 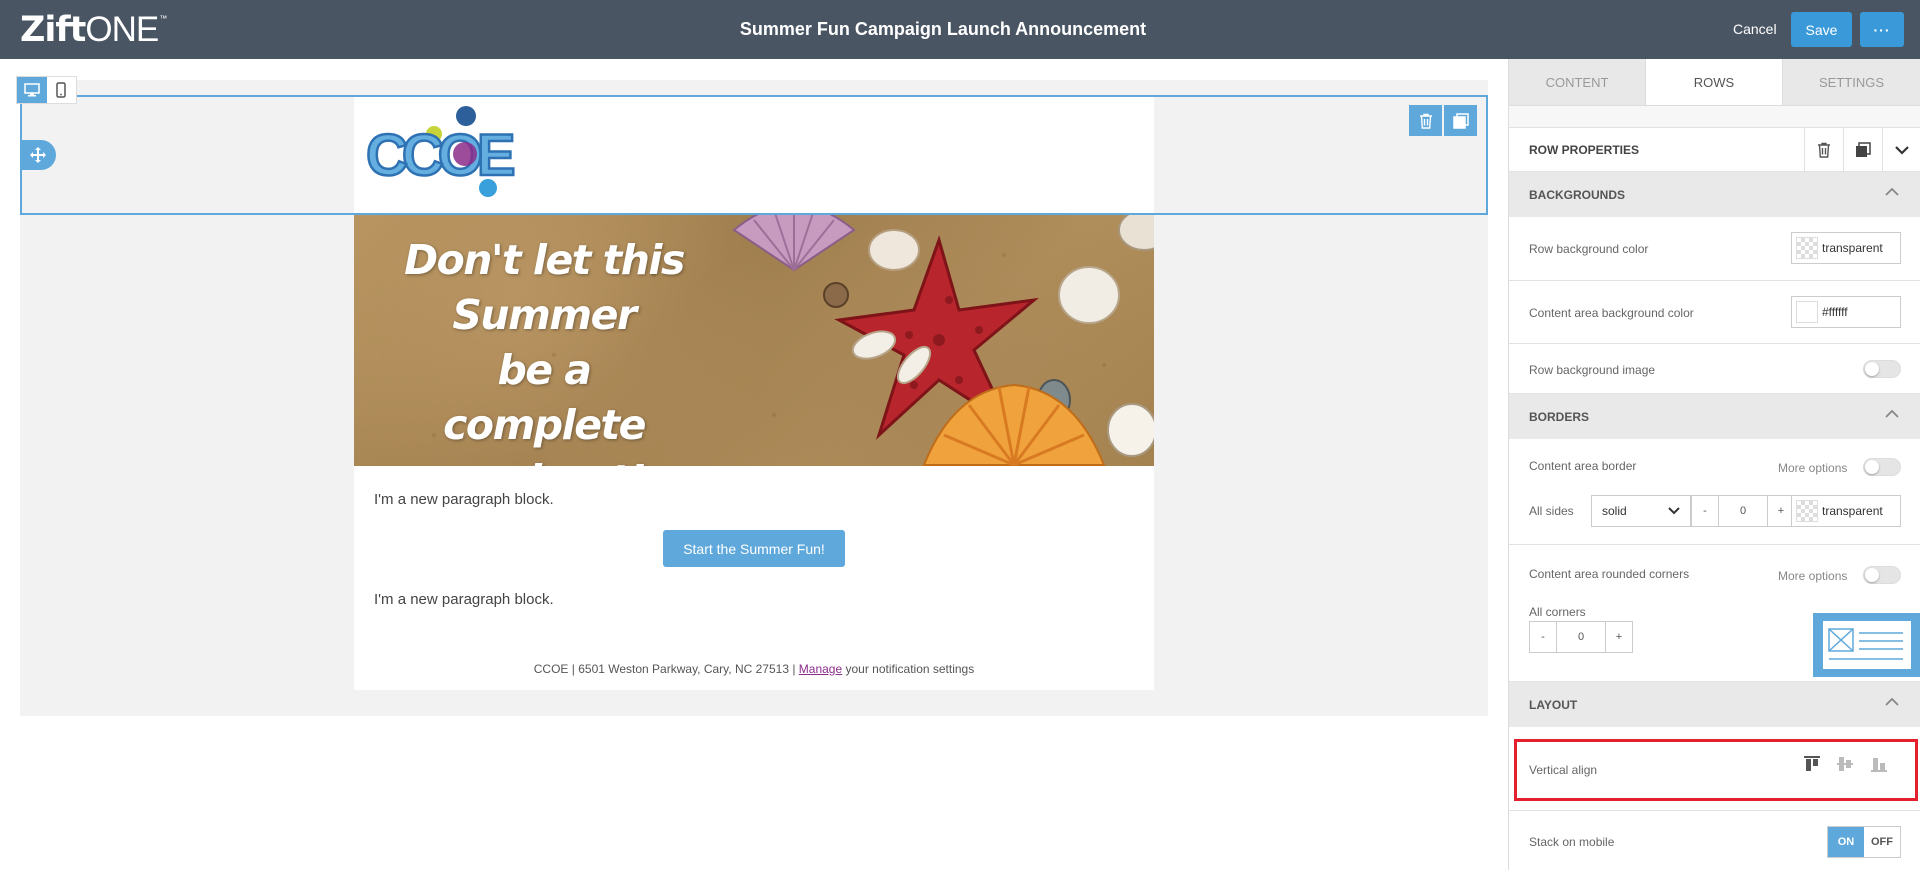 I want to click on border-style-select: solid, so click(x=1641, y=511).